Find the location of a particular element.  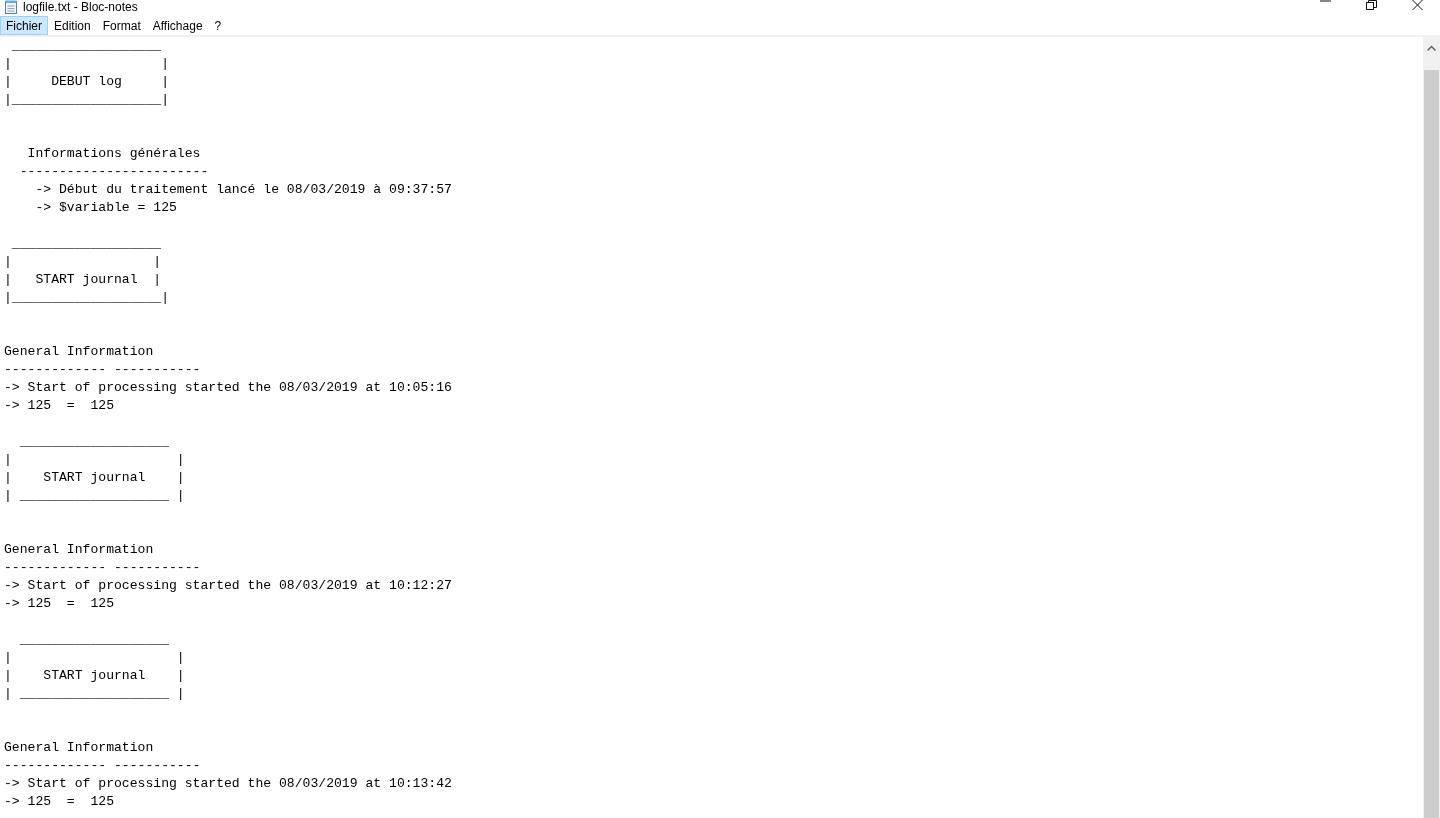

scrollbar is located at coordinates (1431, 427).